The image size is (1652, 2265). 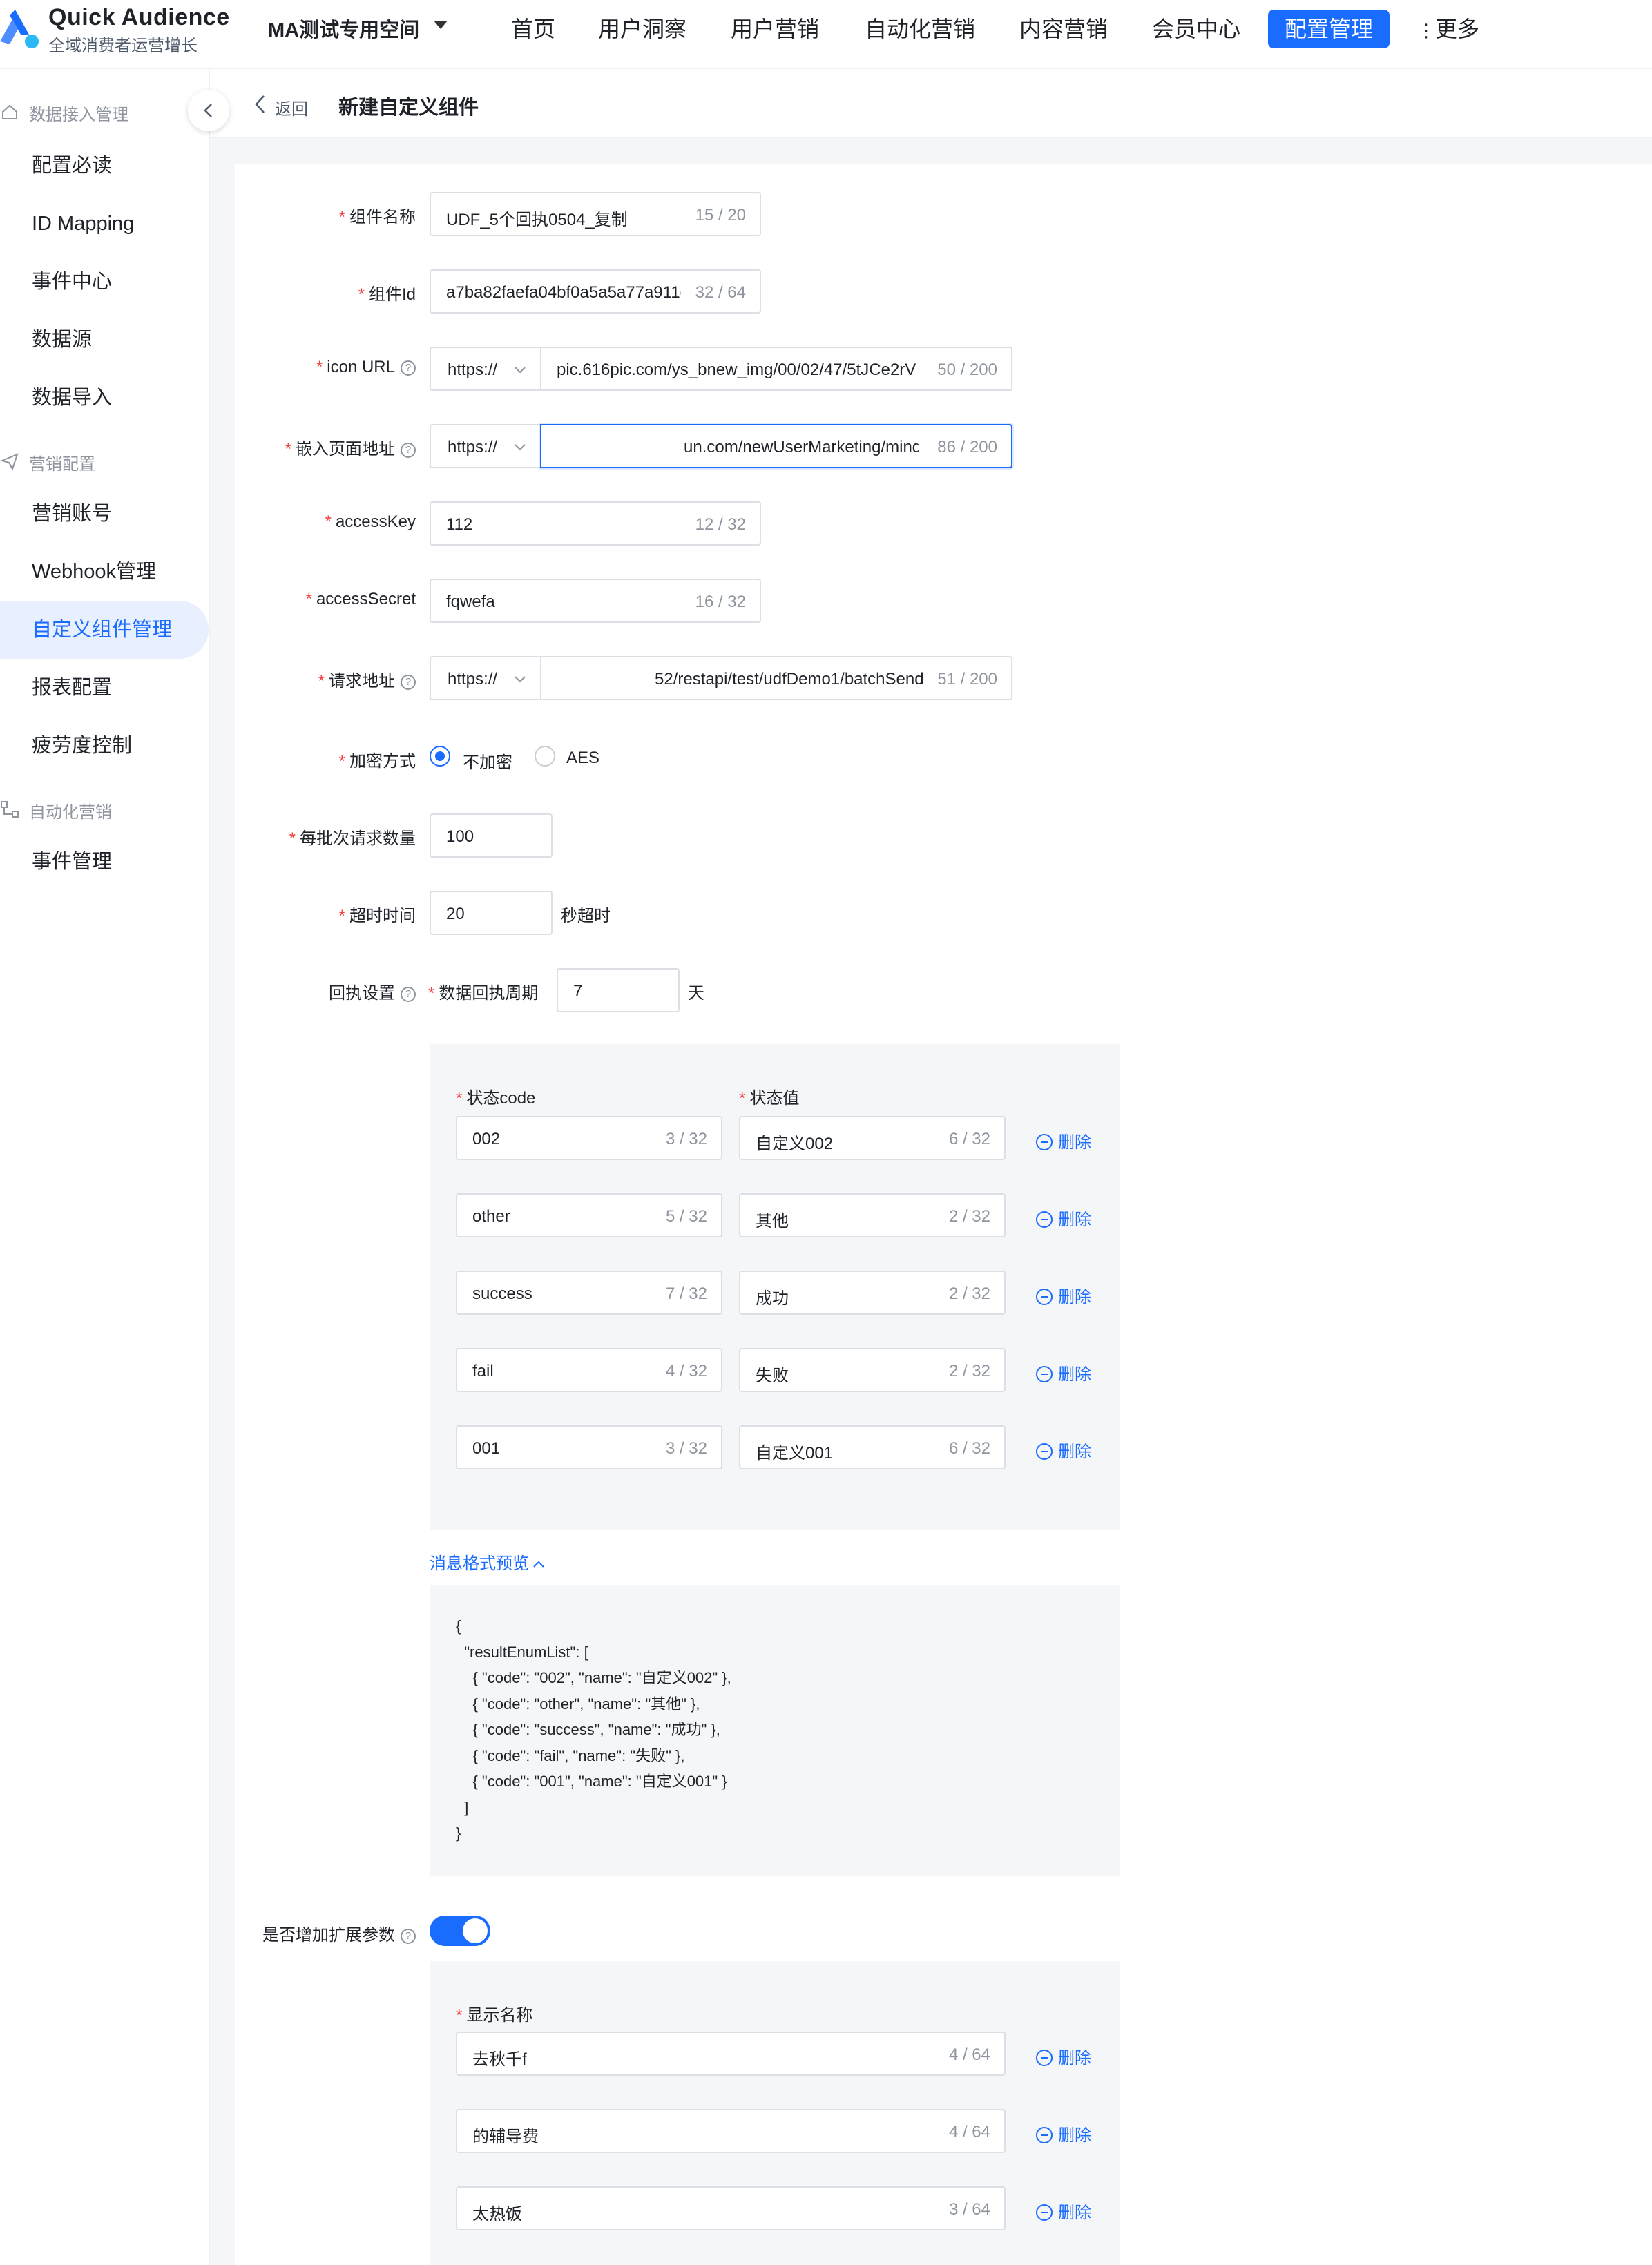 I want to click on access-key-input: 112 12 / 32, so click(x=595, y=523).